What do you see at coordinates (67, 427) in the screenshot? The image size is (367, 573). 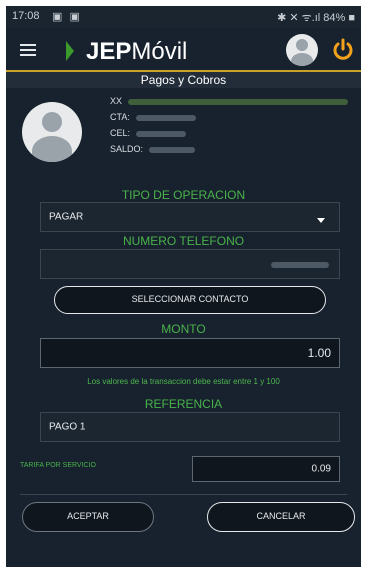 I see `referencia-value: PAGO 1` at bounding box center [67, 427].